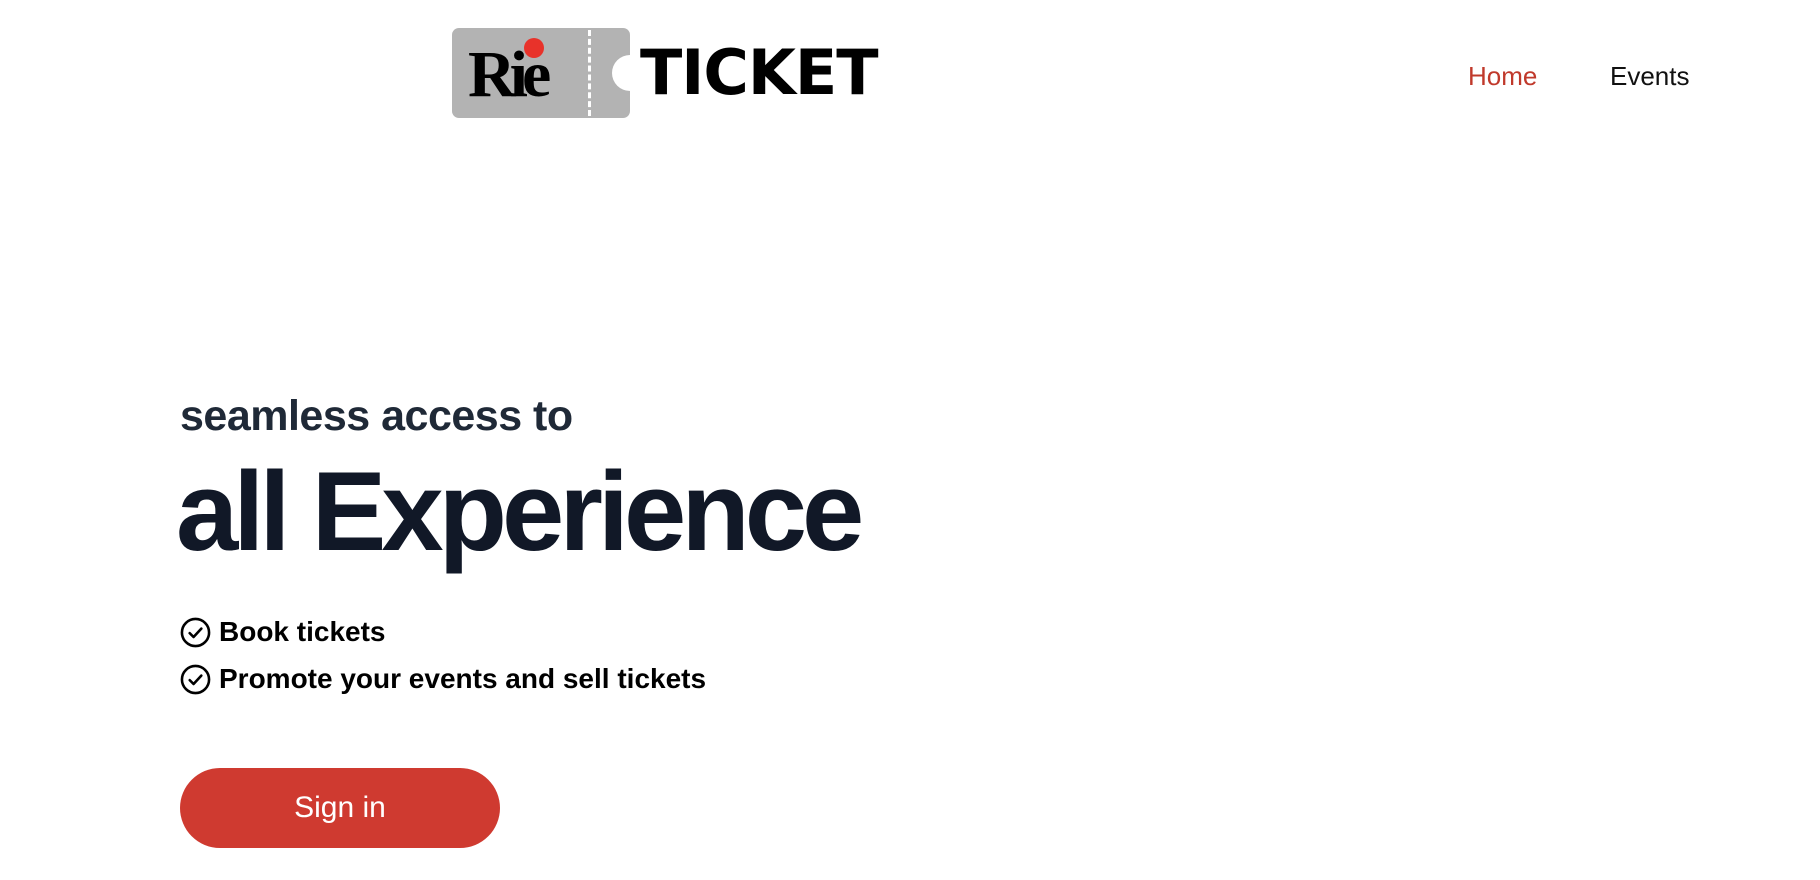 This screenshot has width=1820, height=880. What do you see at coordinates (550, 73) in the screenshot?
I see `ticket-shape: Rie` at bounding box center [550, 73].